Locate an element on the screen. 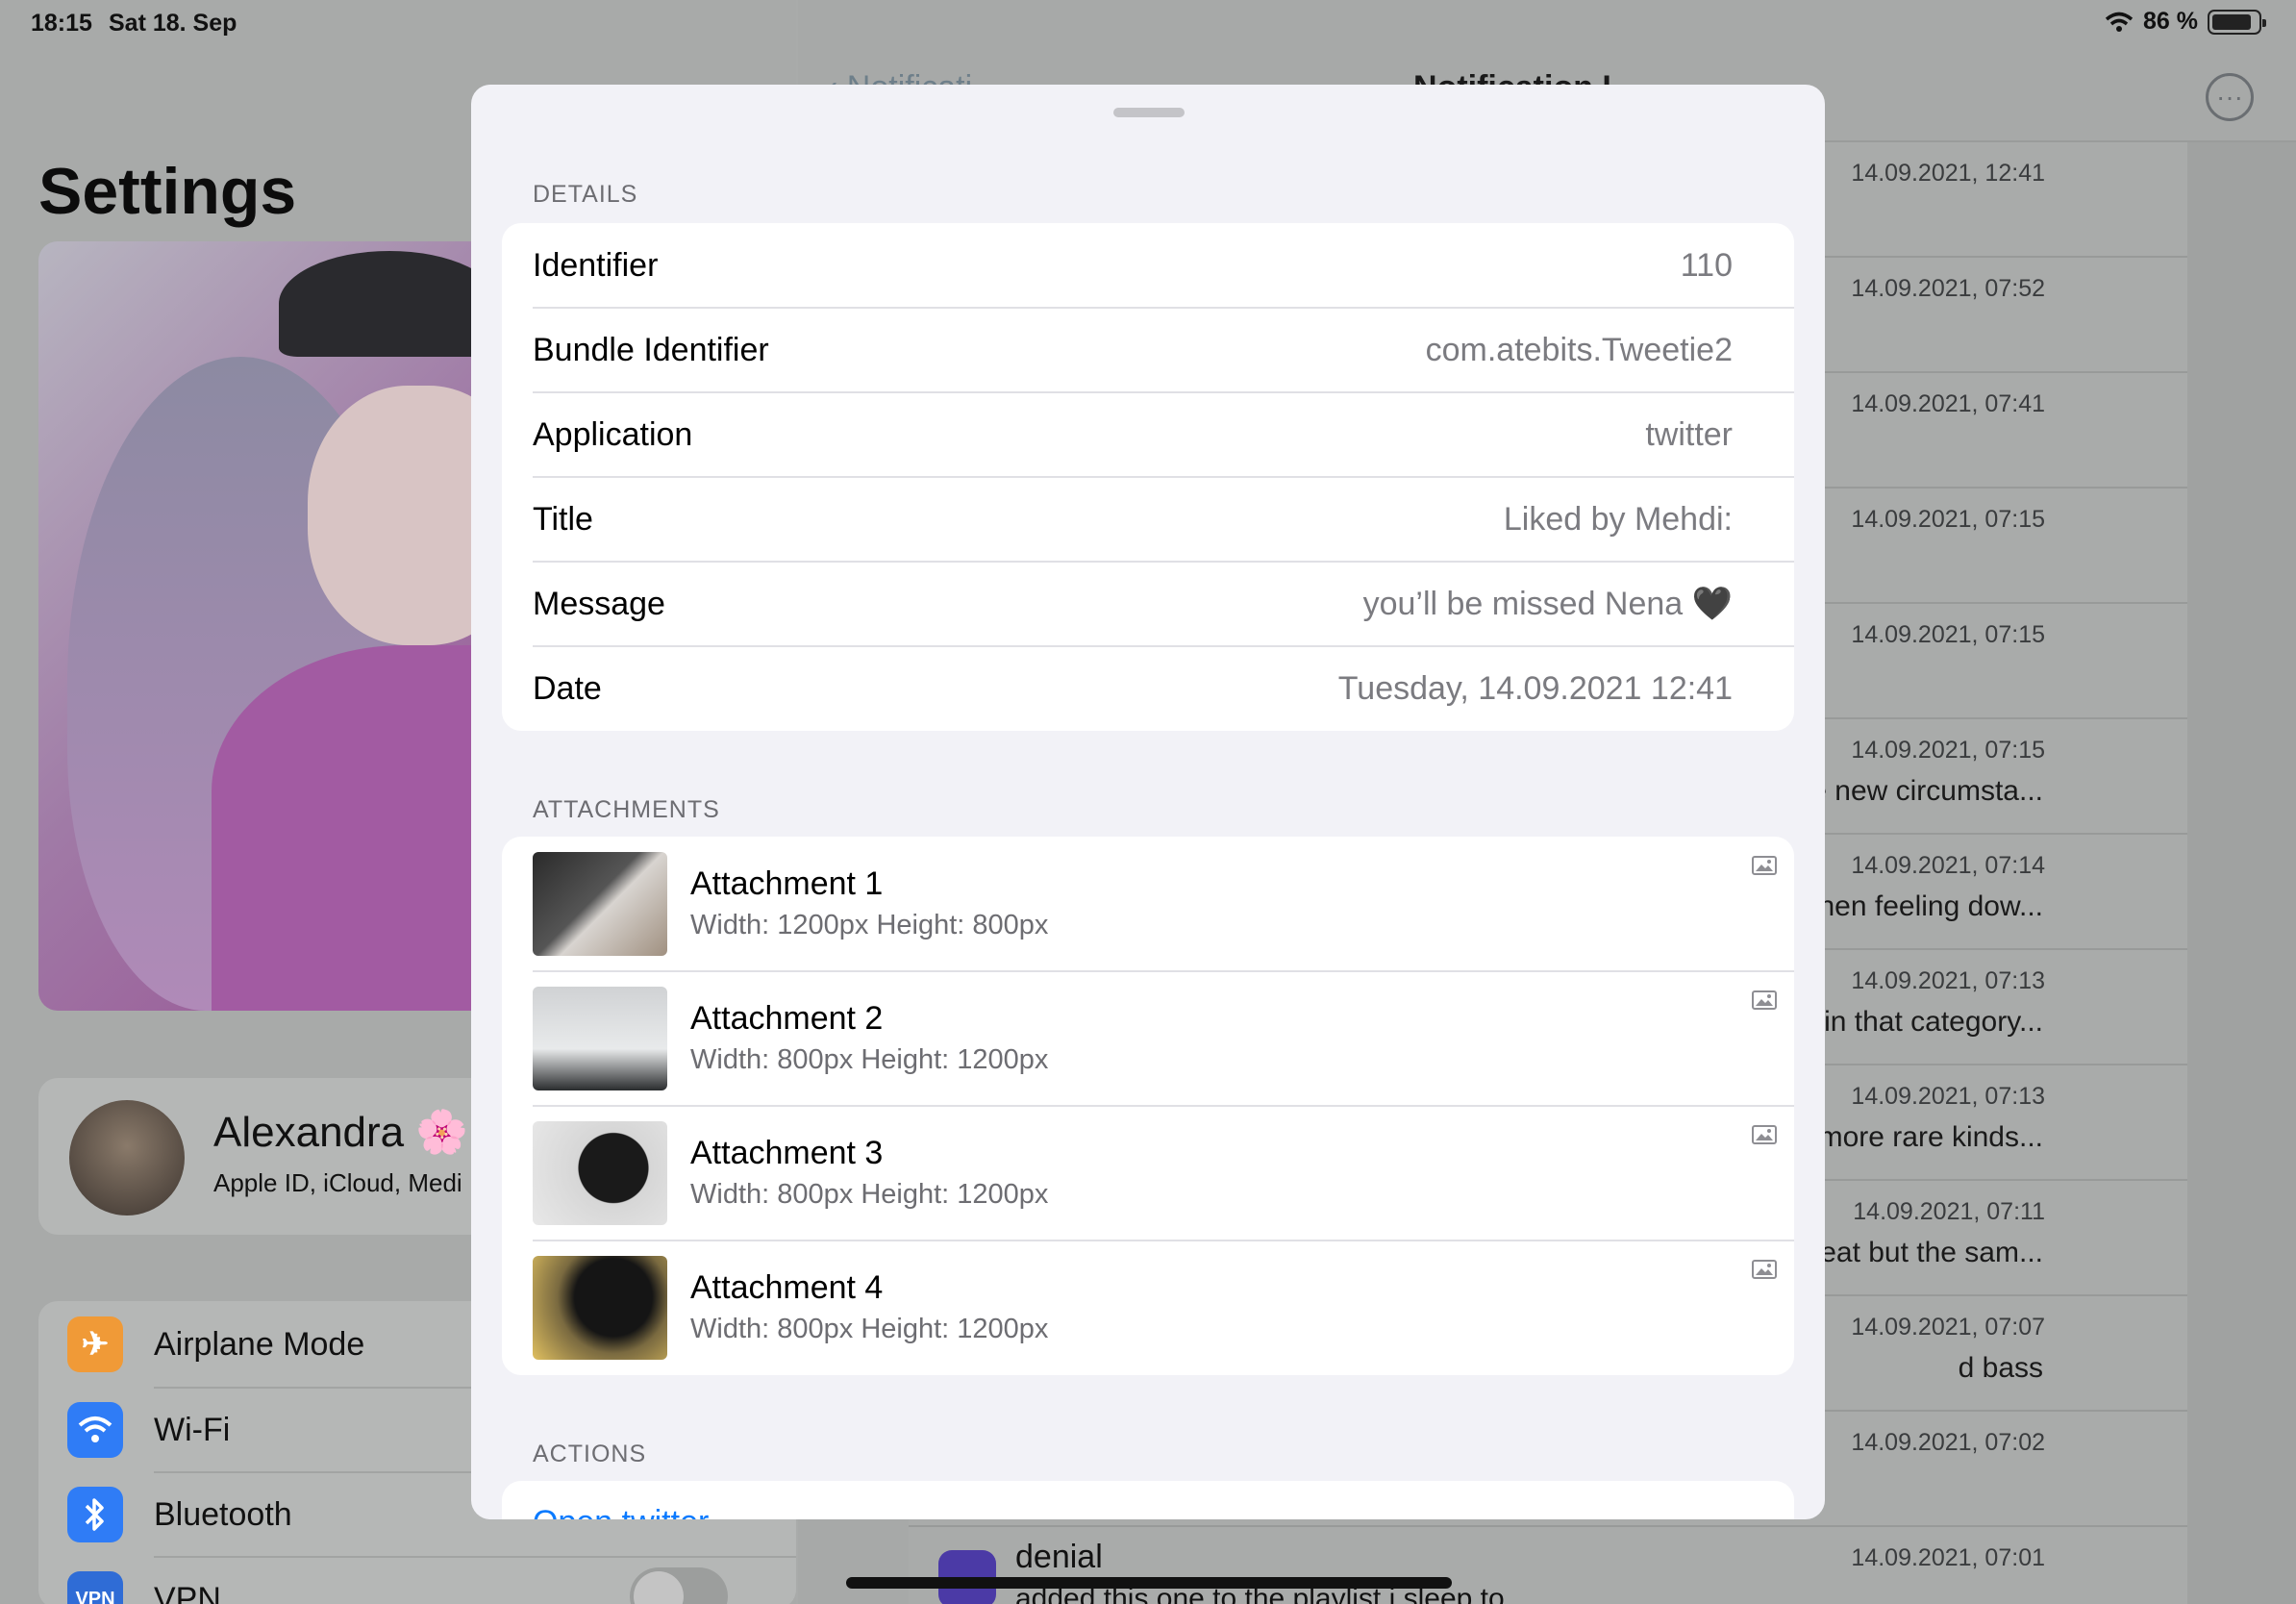 This screenshot has width=2296, height=1604. detail-row-application: Application twitter is located at coordinates (1133, 434).